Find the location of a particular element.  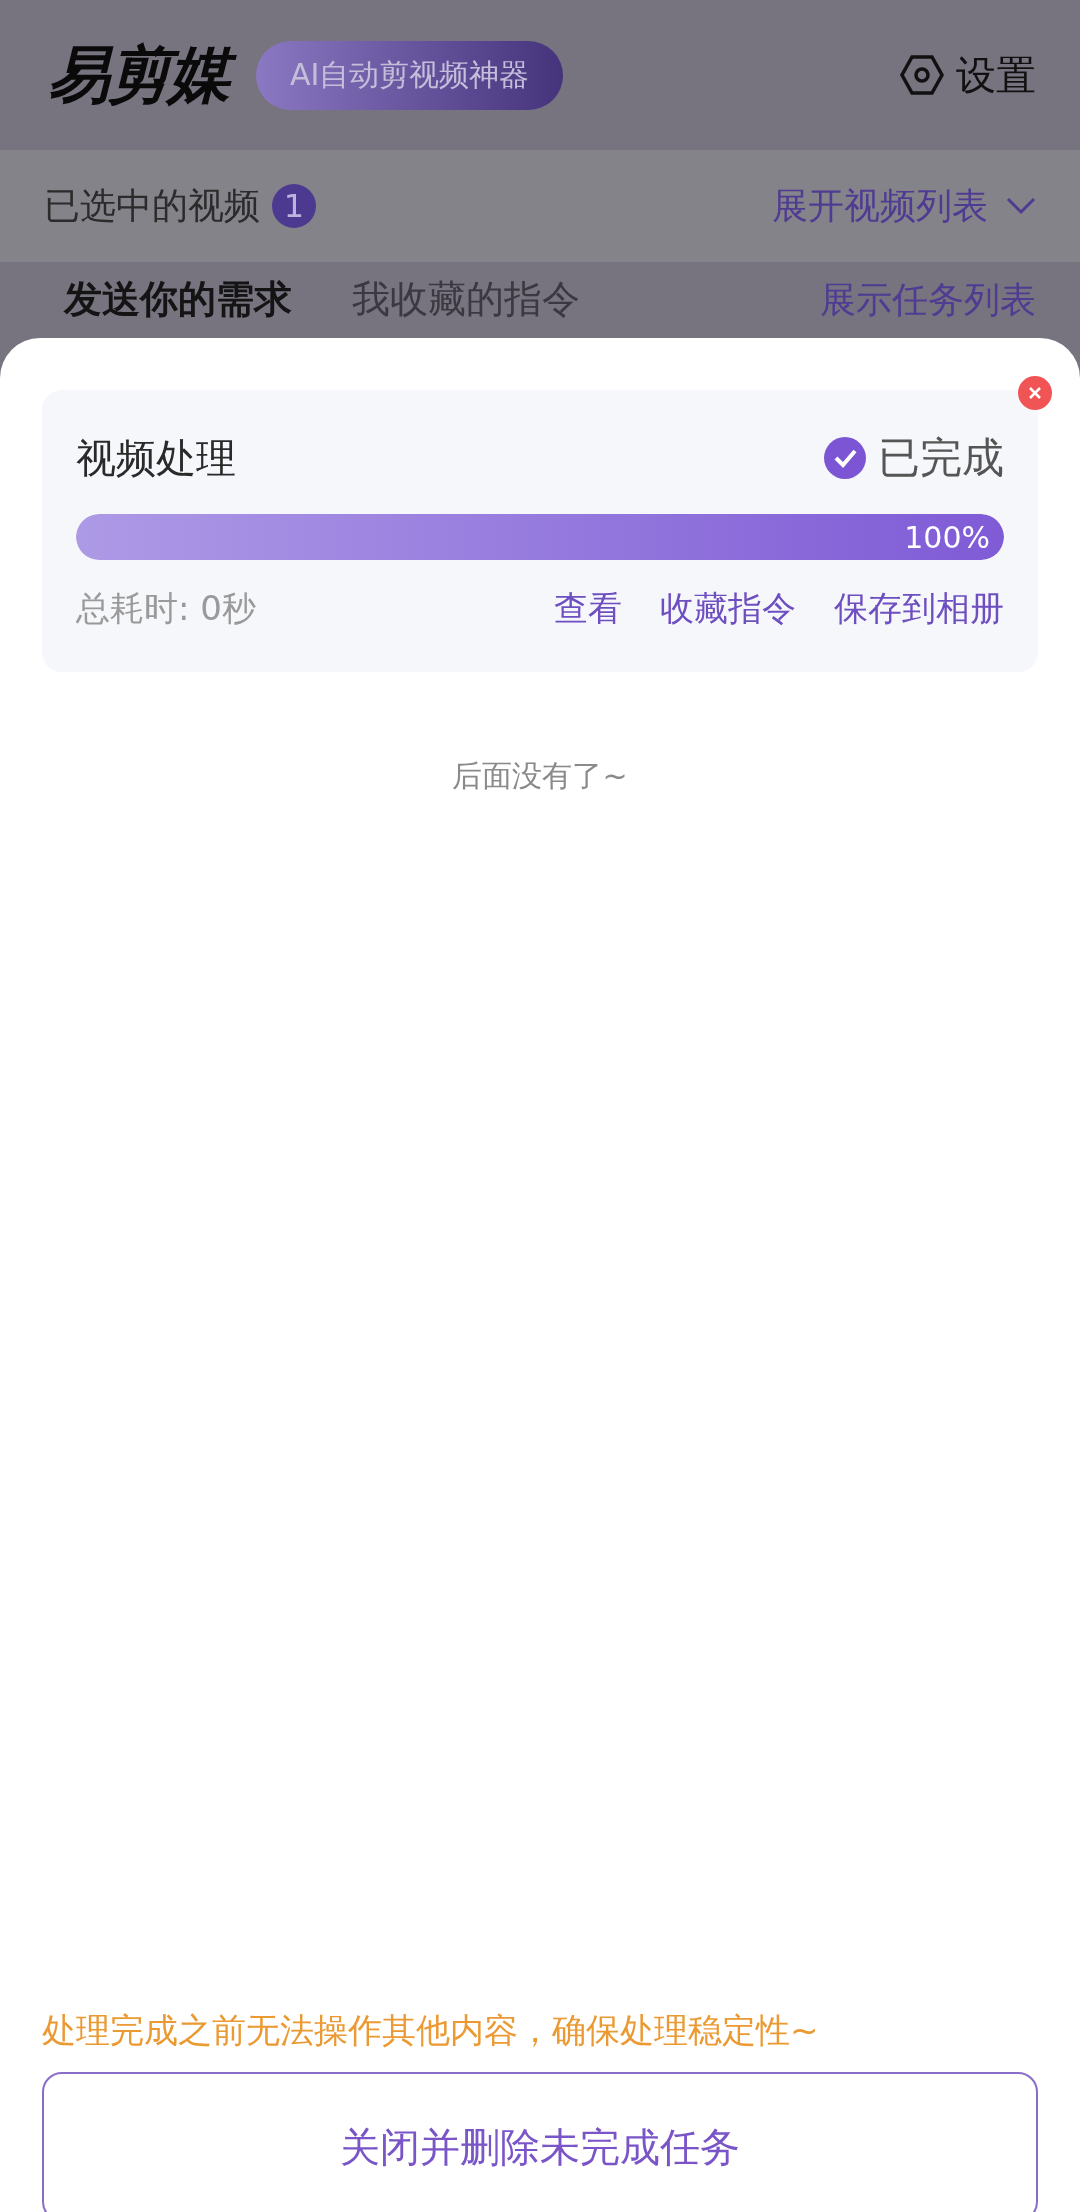

slogan-badge: AI自动剪视频神器 is located at coordinates (410, 75).